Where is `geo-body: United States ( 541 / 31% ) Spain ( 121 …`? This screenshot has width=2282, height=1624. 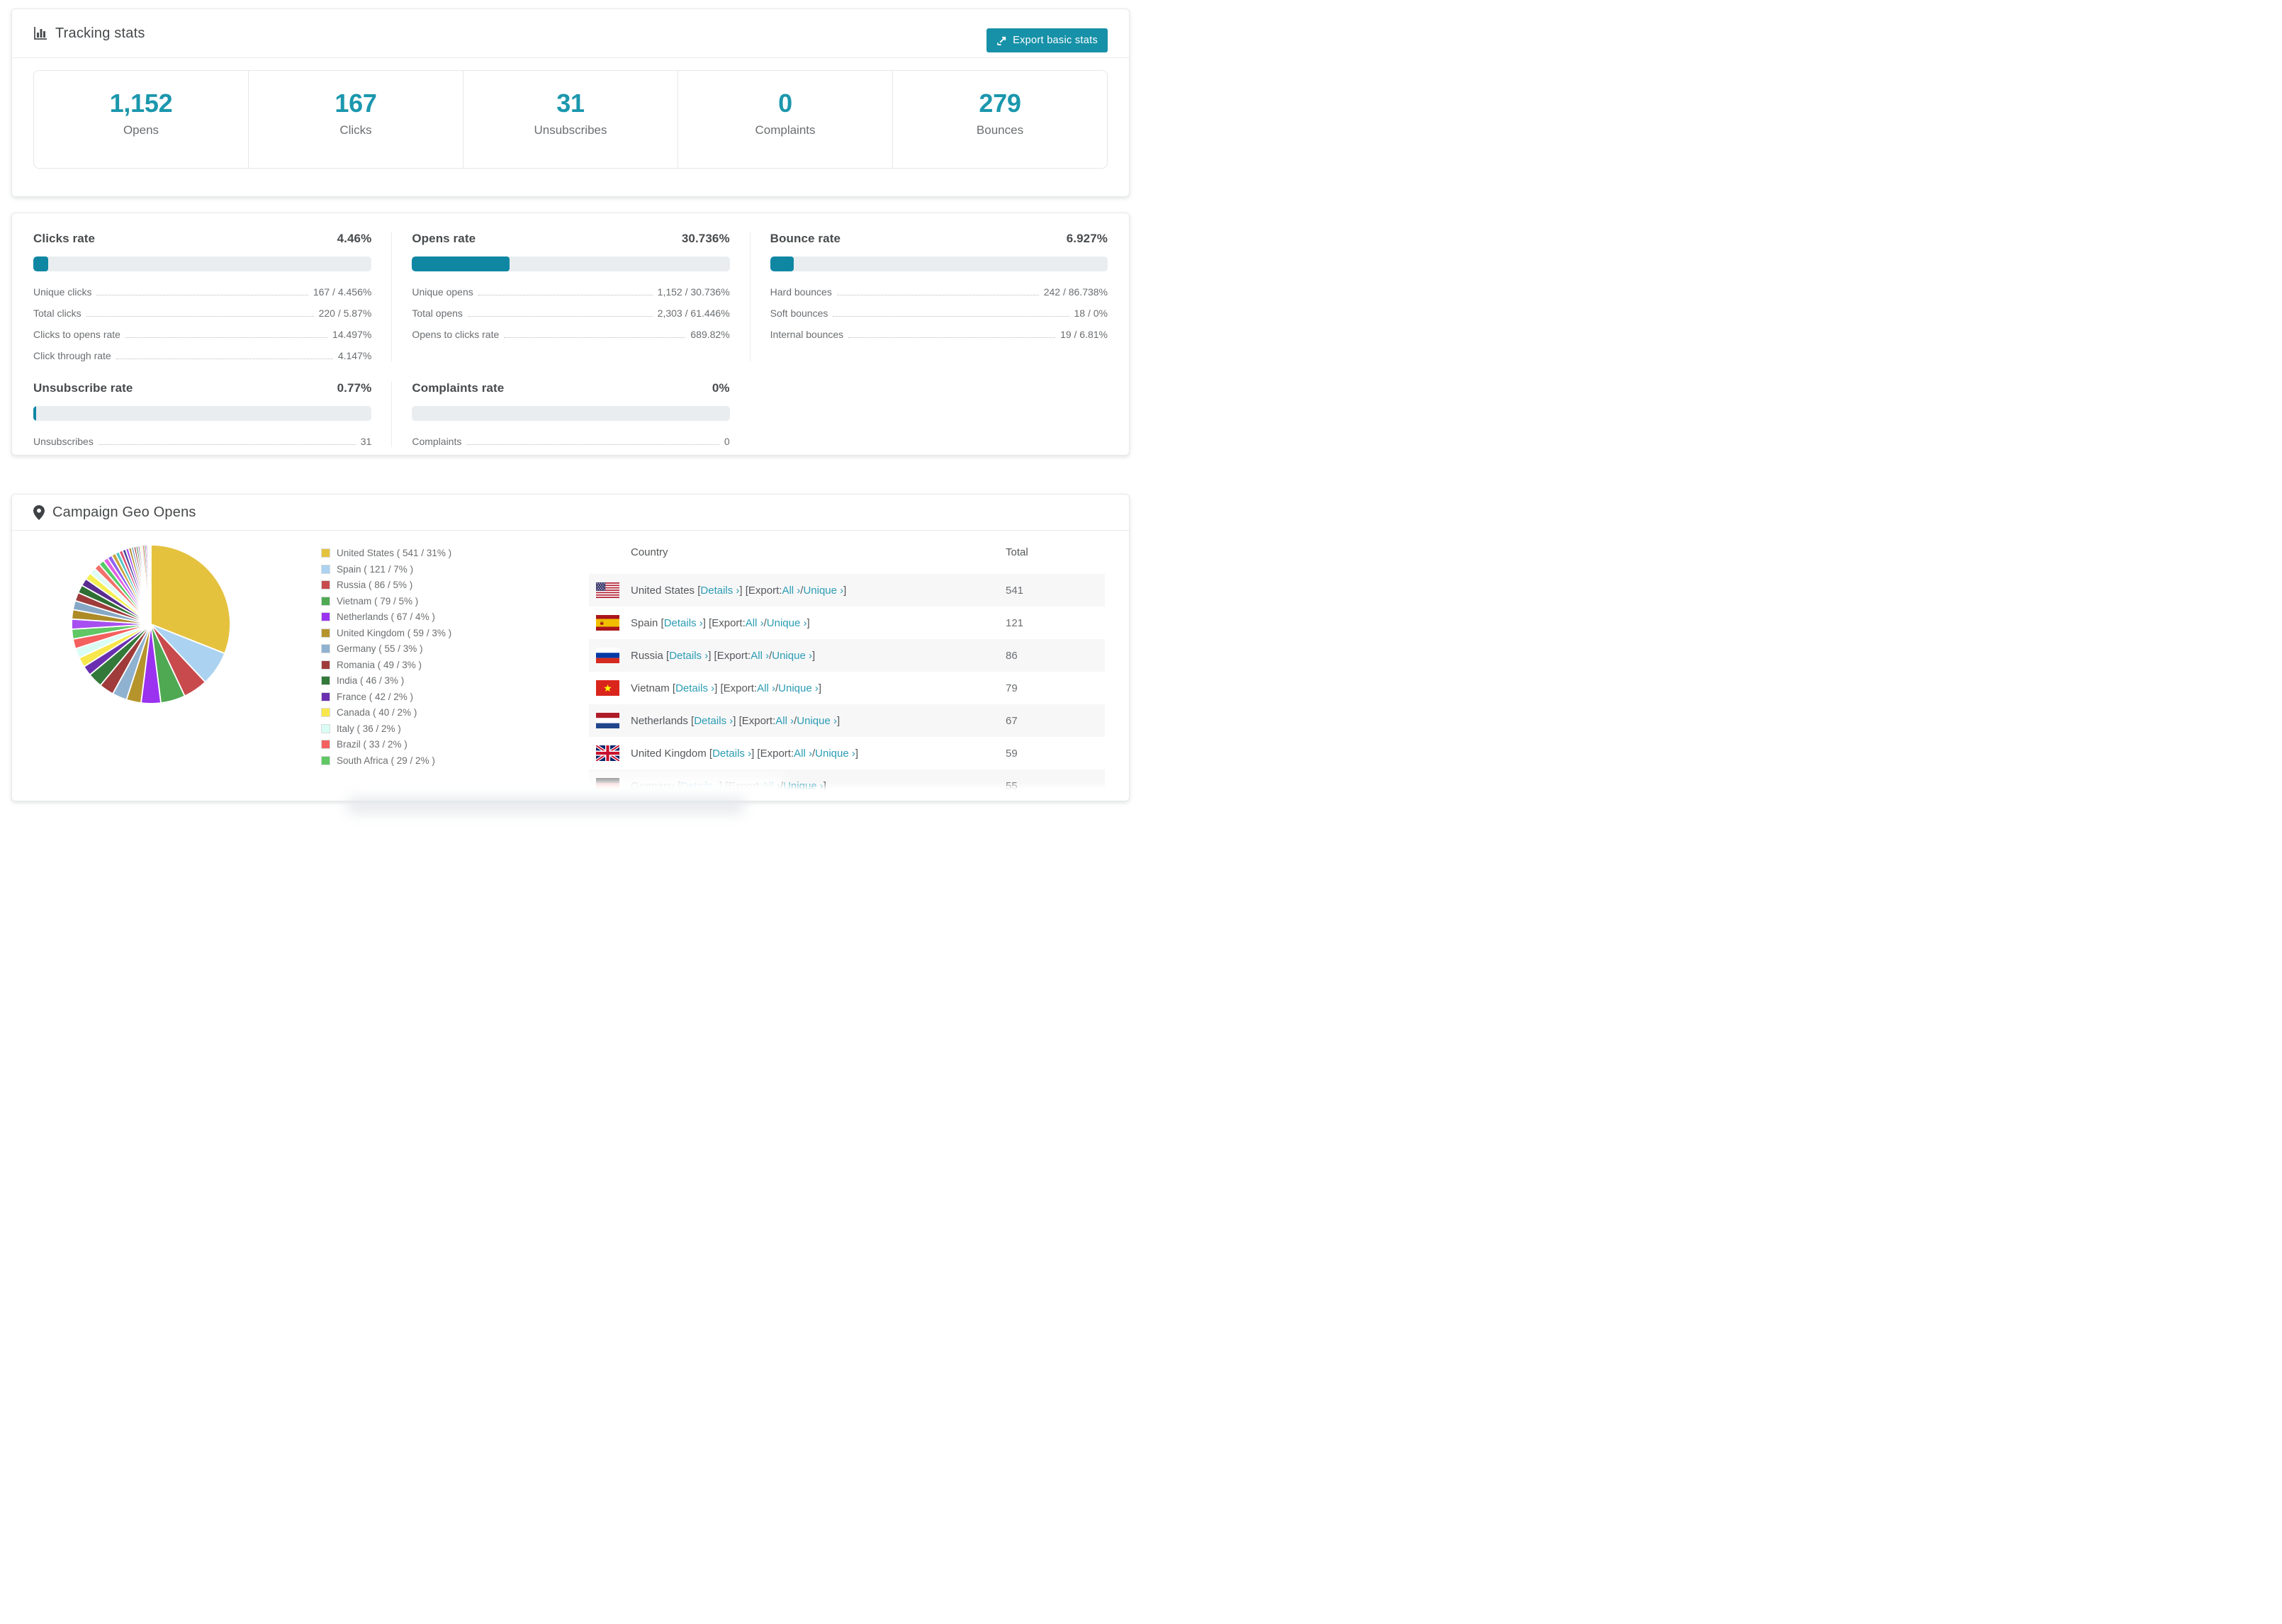 geo-body: United States ( 541 / 31% ) Spain ( 121 … is located at coordinates (570, 666).